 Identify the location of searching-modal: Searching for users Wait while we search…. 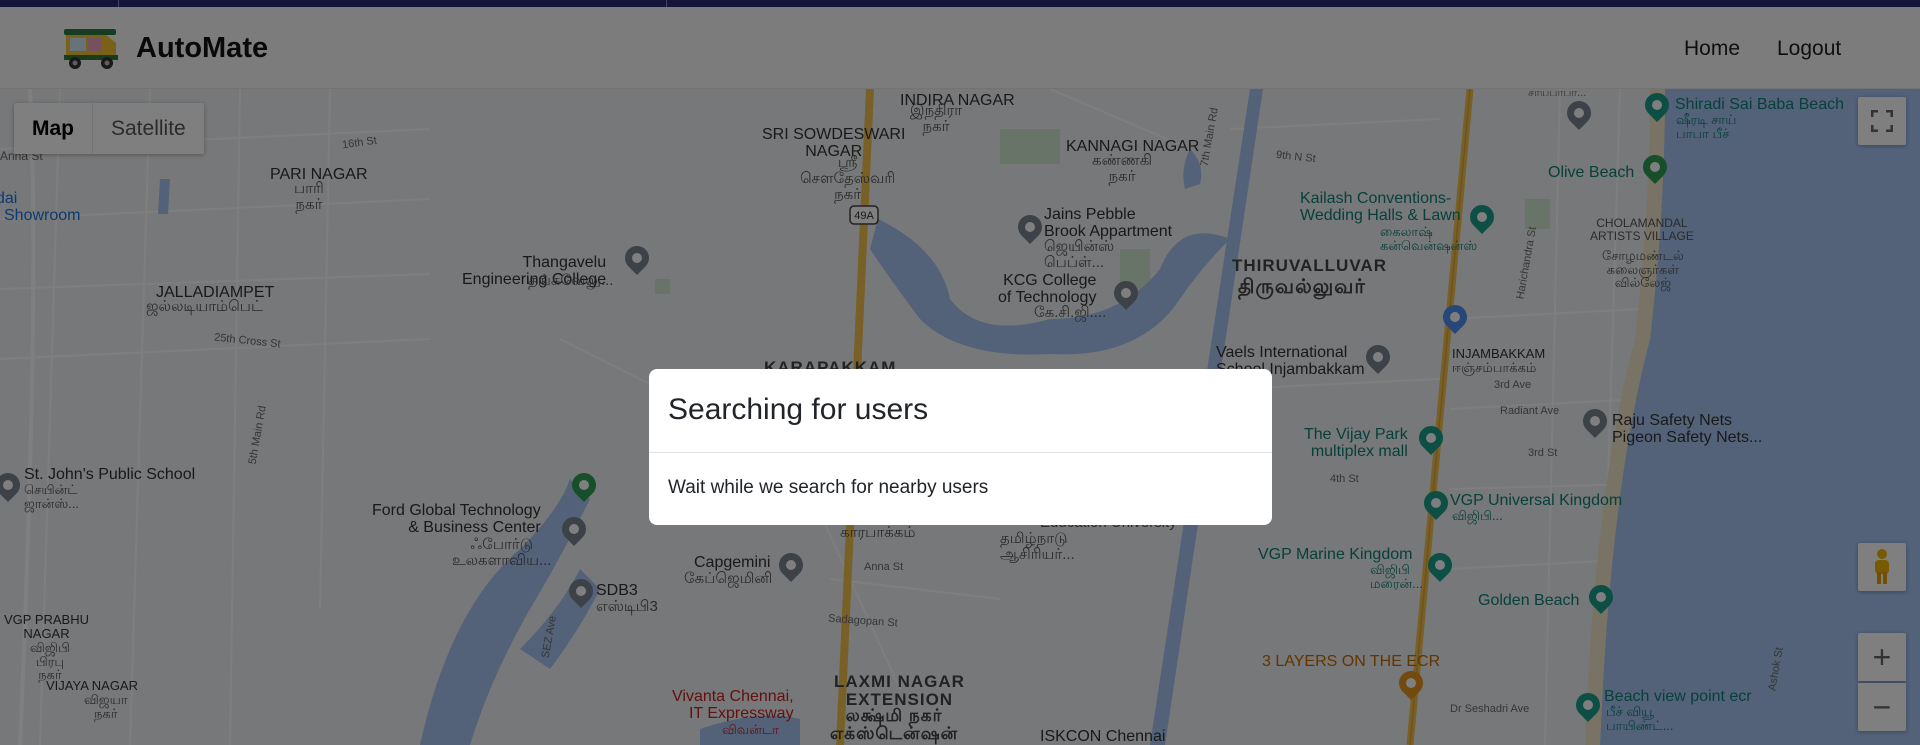
(960, 447).